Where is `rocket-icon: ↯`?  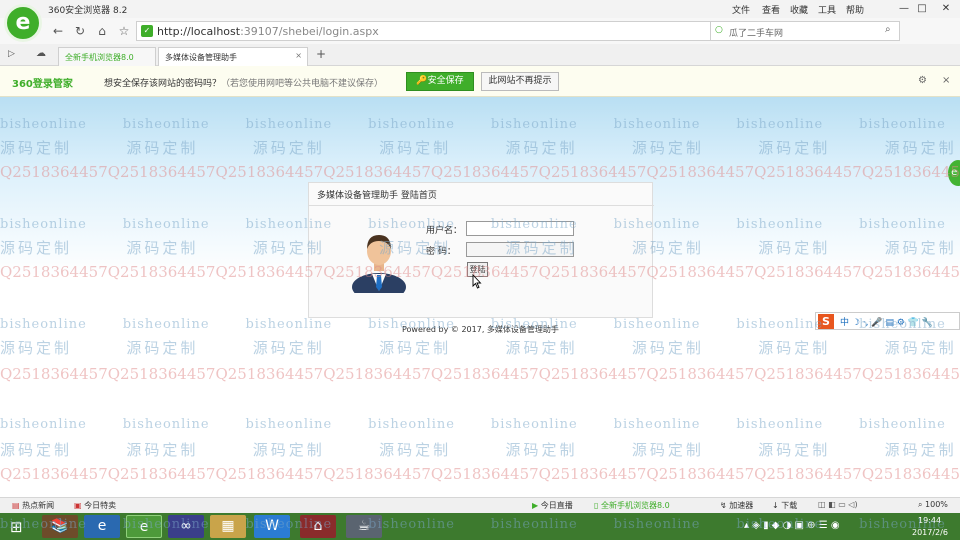 rocket-icon: ↯ is located at coordinates (723, 505).